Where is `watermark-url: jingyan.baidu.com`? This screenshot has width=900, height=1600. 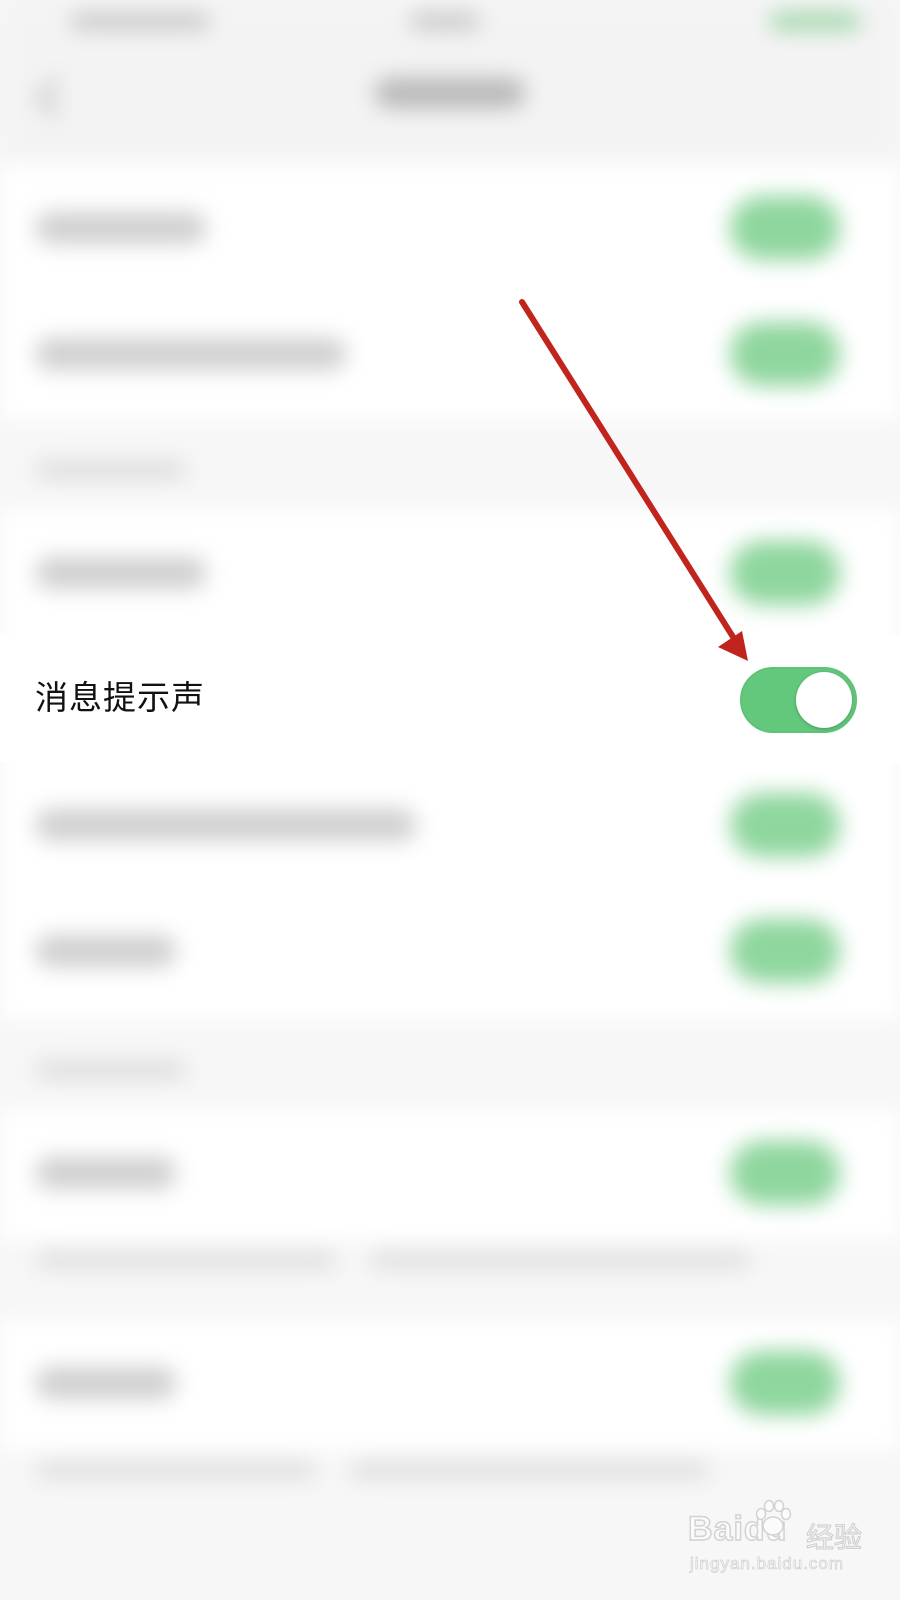 watermark-url: jingyan.baidu.com is located at coordinates (767, 1564).